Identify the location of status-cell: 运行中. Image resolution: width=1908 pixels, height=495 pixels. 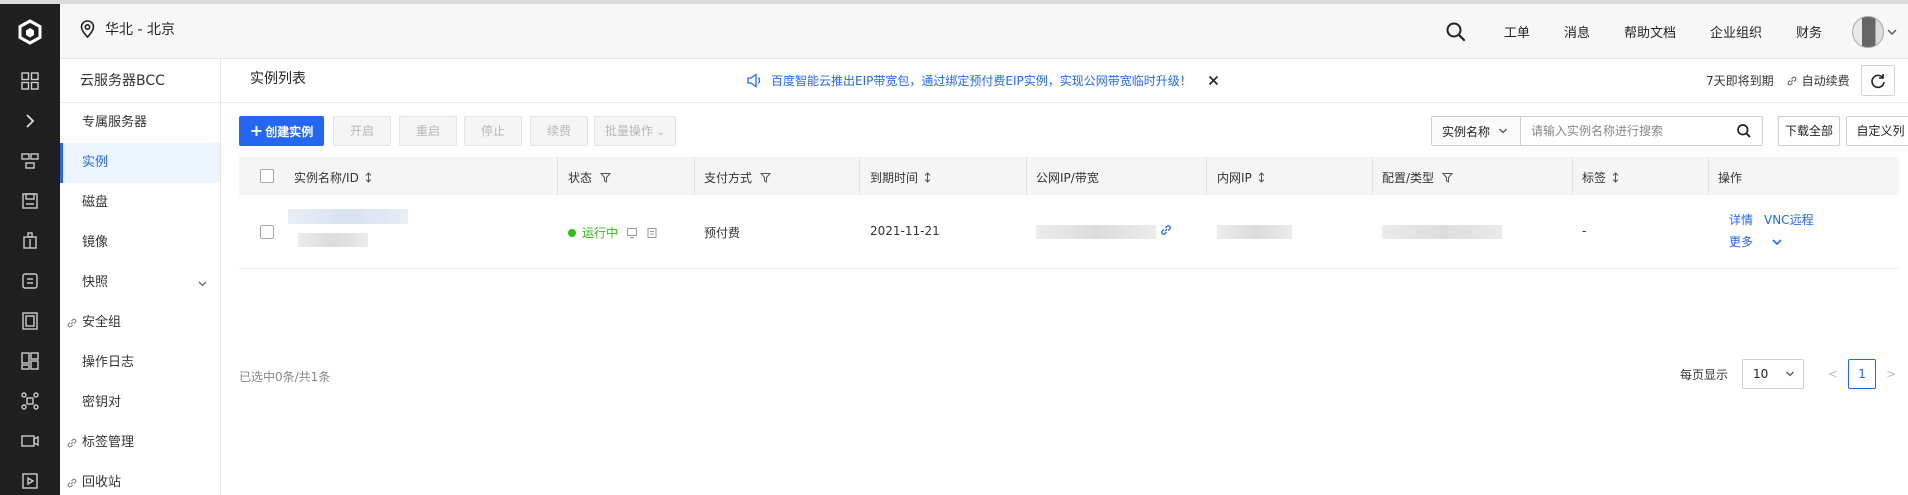
(613, 232).